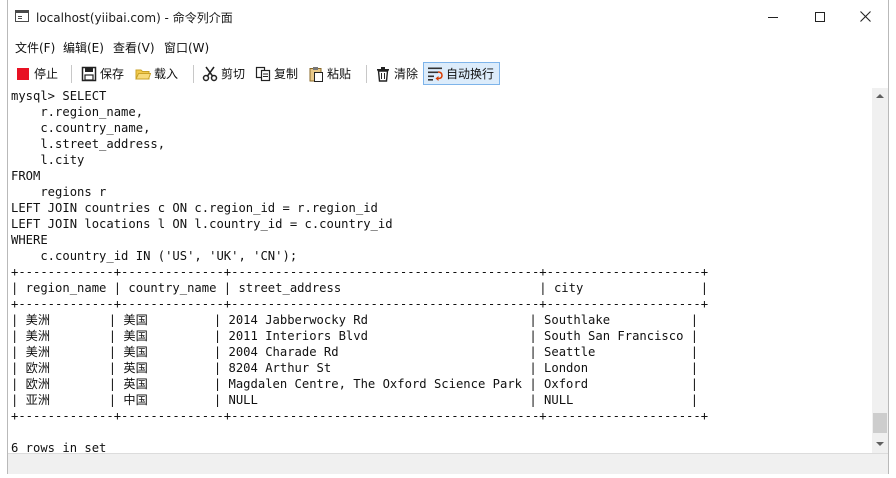  I want to click on word-wrap-button: 自动换行, so click(461, 73).